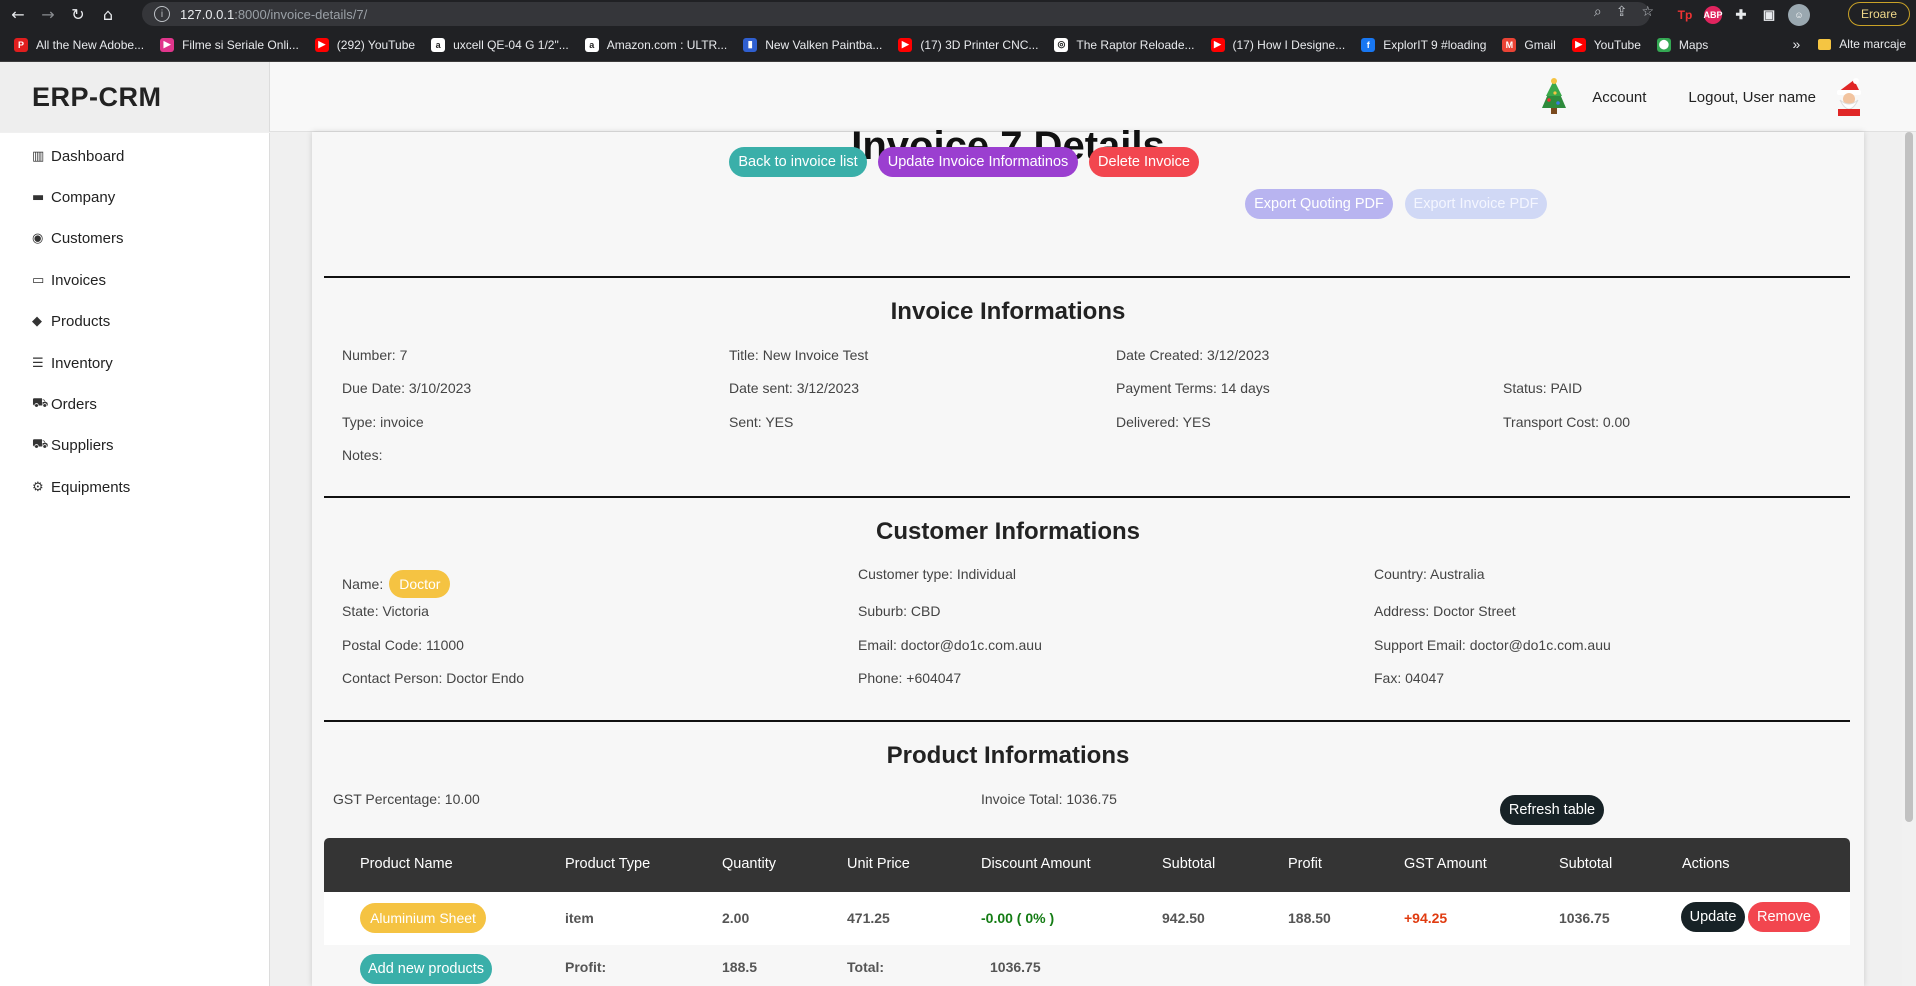 The width and height of the screenshot is (1916, 986). What do you see at coordinates (1617, 44) in the screenshot?
I see `bookmark-label: YouTube` at bounding box center [1617, 44].